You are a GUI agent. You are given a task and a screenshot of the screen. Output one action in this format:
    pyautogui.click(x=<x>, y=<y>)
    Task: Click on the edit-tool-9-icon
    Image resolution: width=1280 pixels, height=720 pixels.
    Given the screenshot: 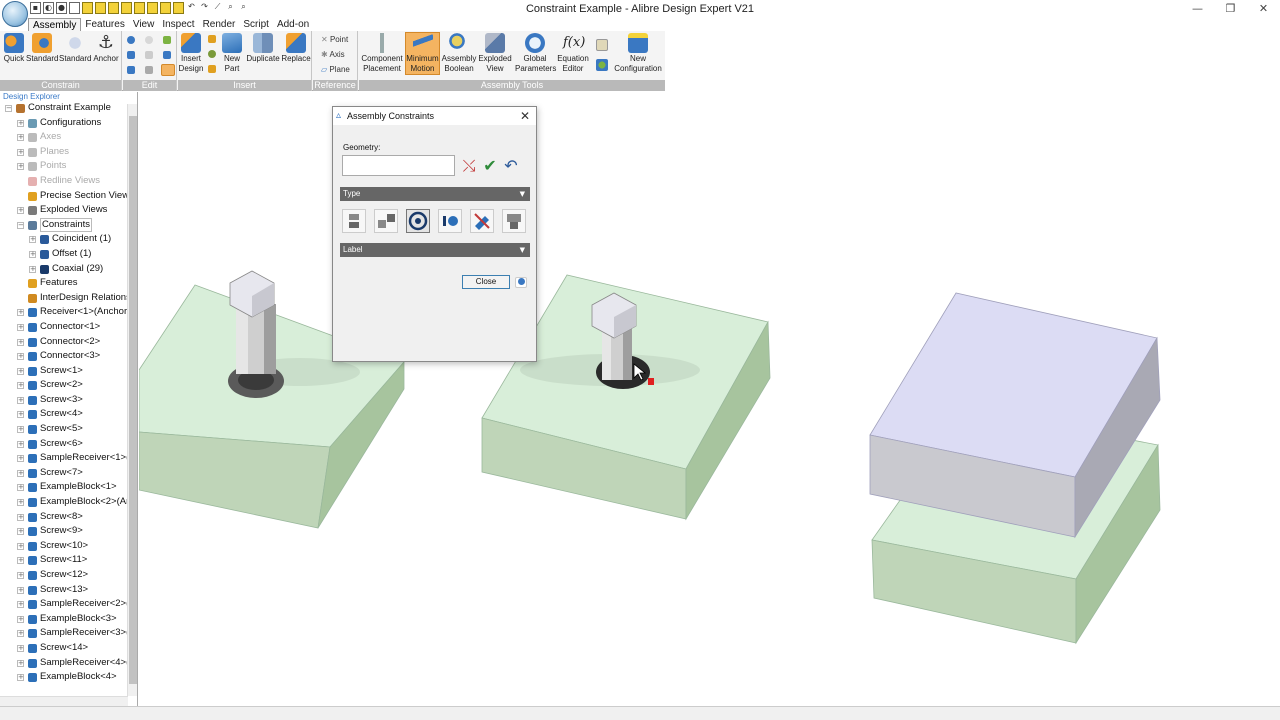 What is the action you would take?
    pyautogui.click(x=168, y=70)
    